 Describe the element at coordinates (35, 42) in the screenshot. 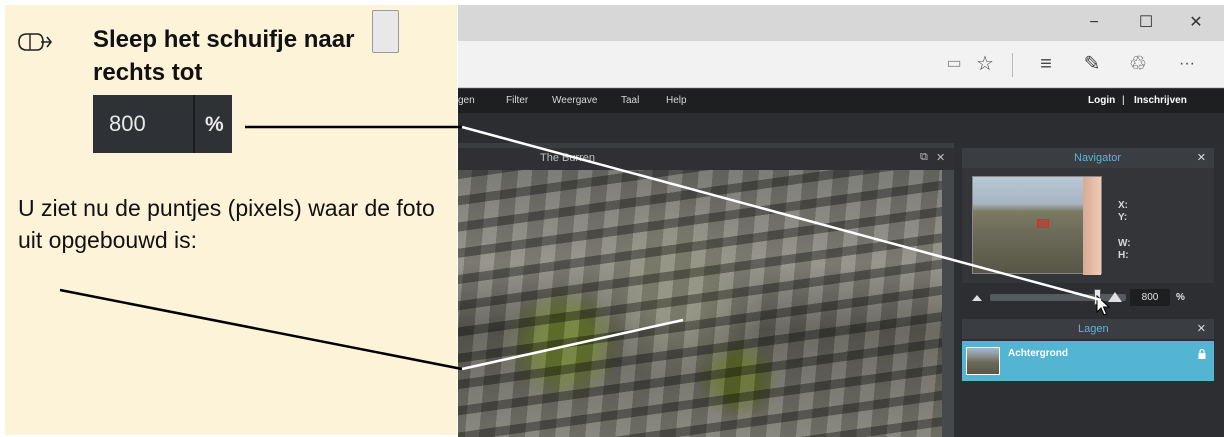

I see `mouse-pointer-icon` at that location.